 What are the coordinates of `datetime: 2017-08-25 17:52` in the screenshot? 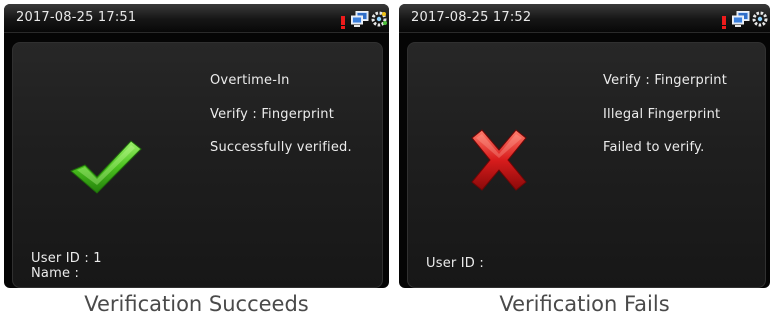 It's located at (471, 17).